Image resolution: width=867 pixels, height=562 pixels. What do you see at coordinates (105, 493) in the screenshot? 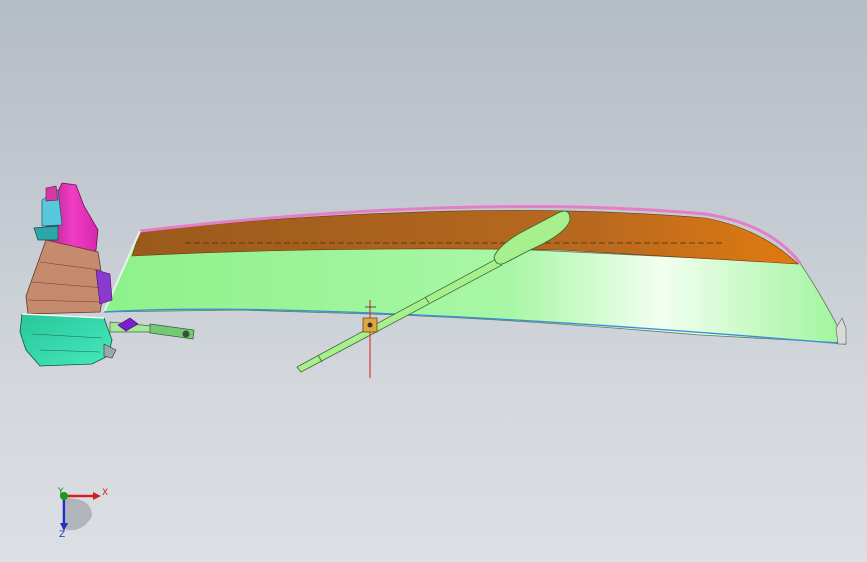
I see `x-axis-label: X` at bounding box center [105, 493].